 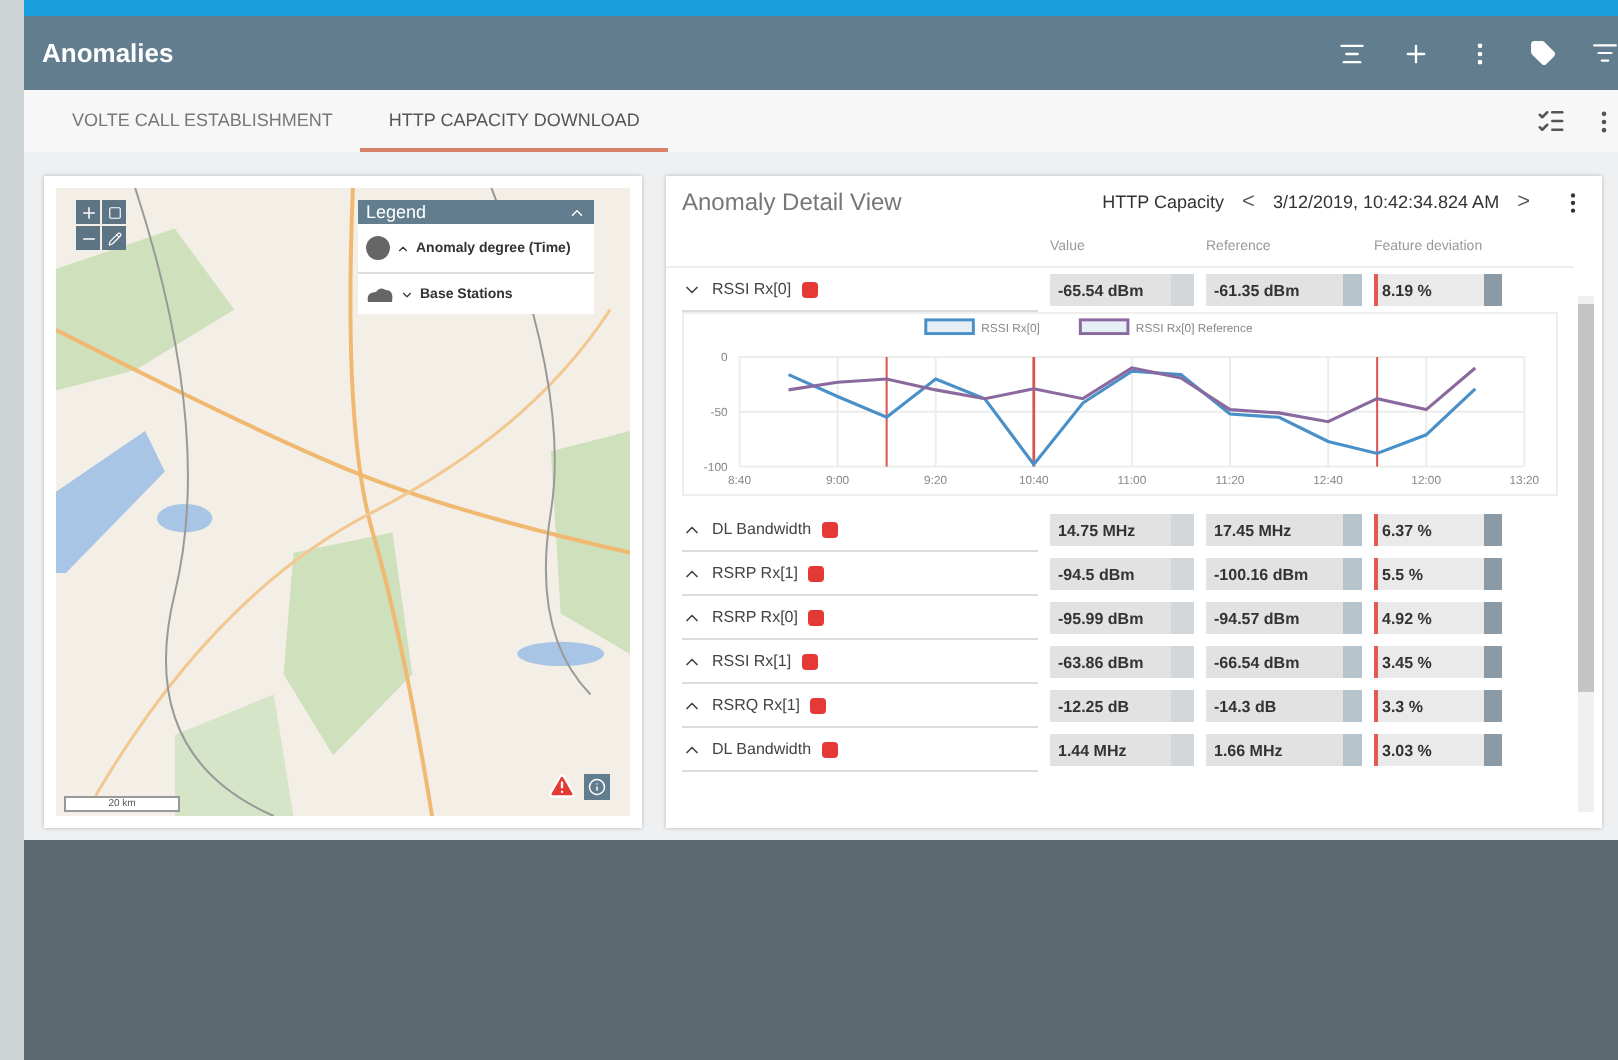 What do you see at coordinates (1122, 290) in the screenshot?
I see `value-cell: -65.54 dBm` at bounding box center [1122, 290].